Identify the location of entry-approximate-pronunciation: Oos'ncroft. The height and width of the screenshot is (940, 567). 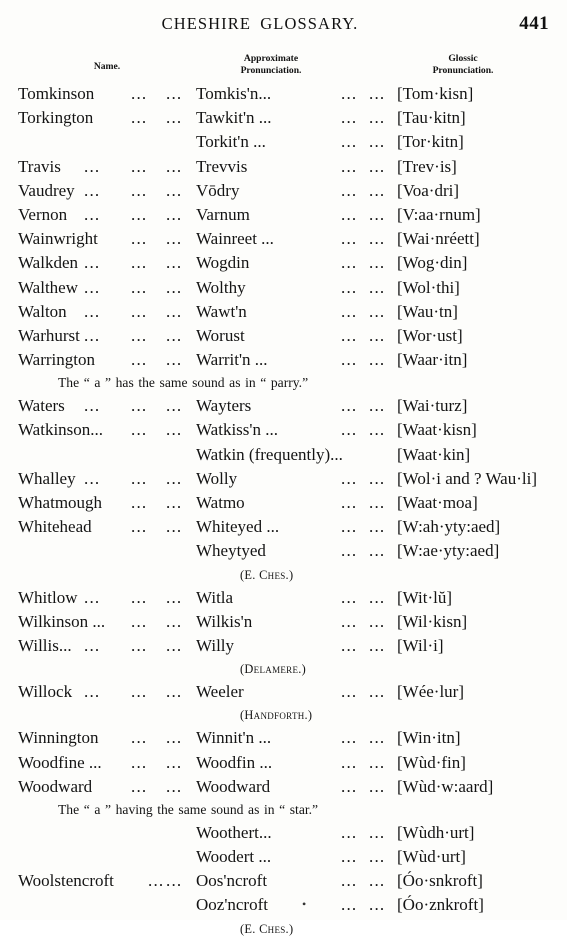
(232, 881).